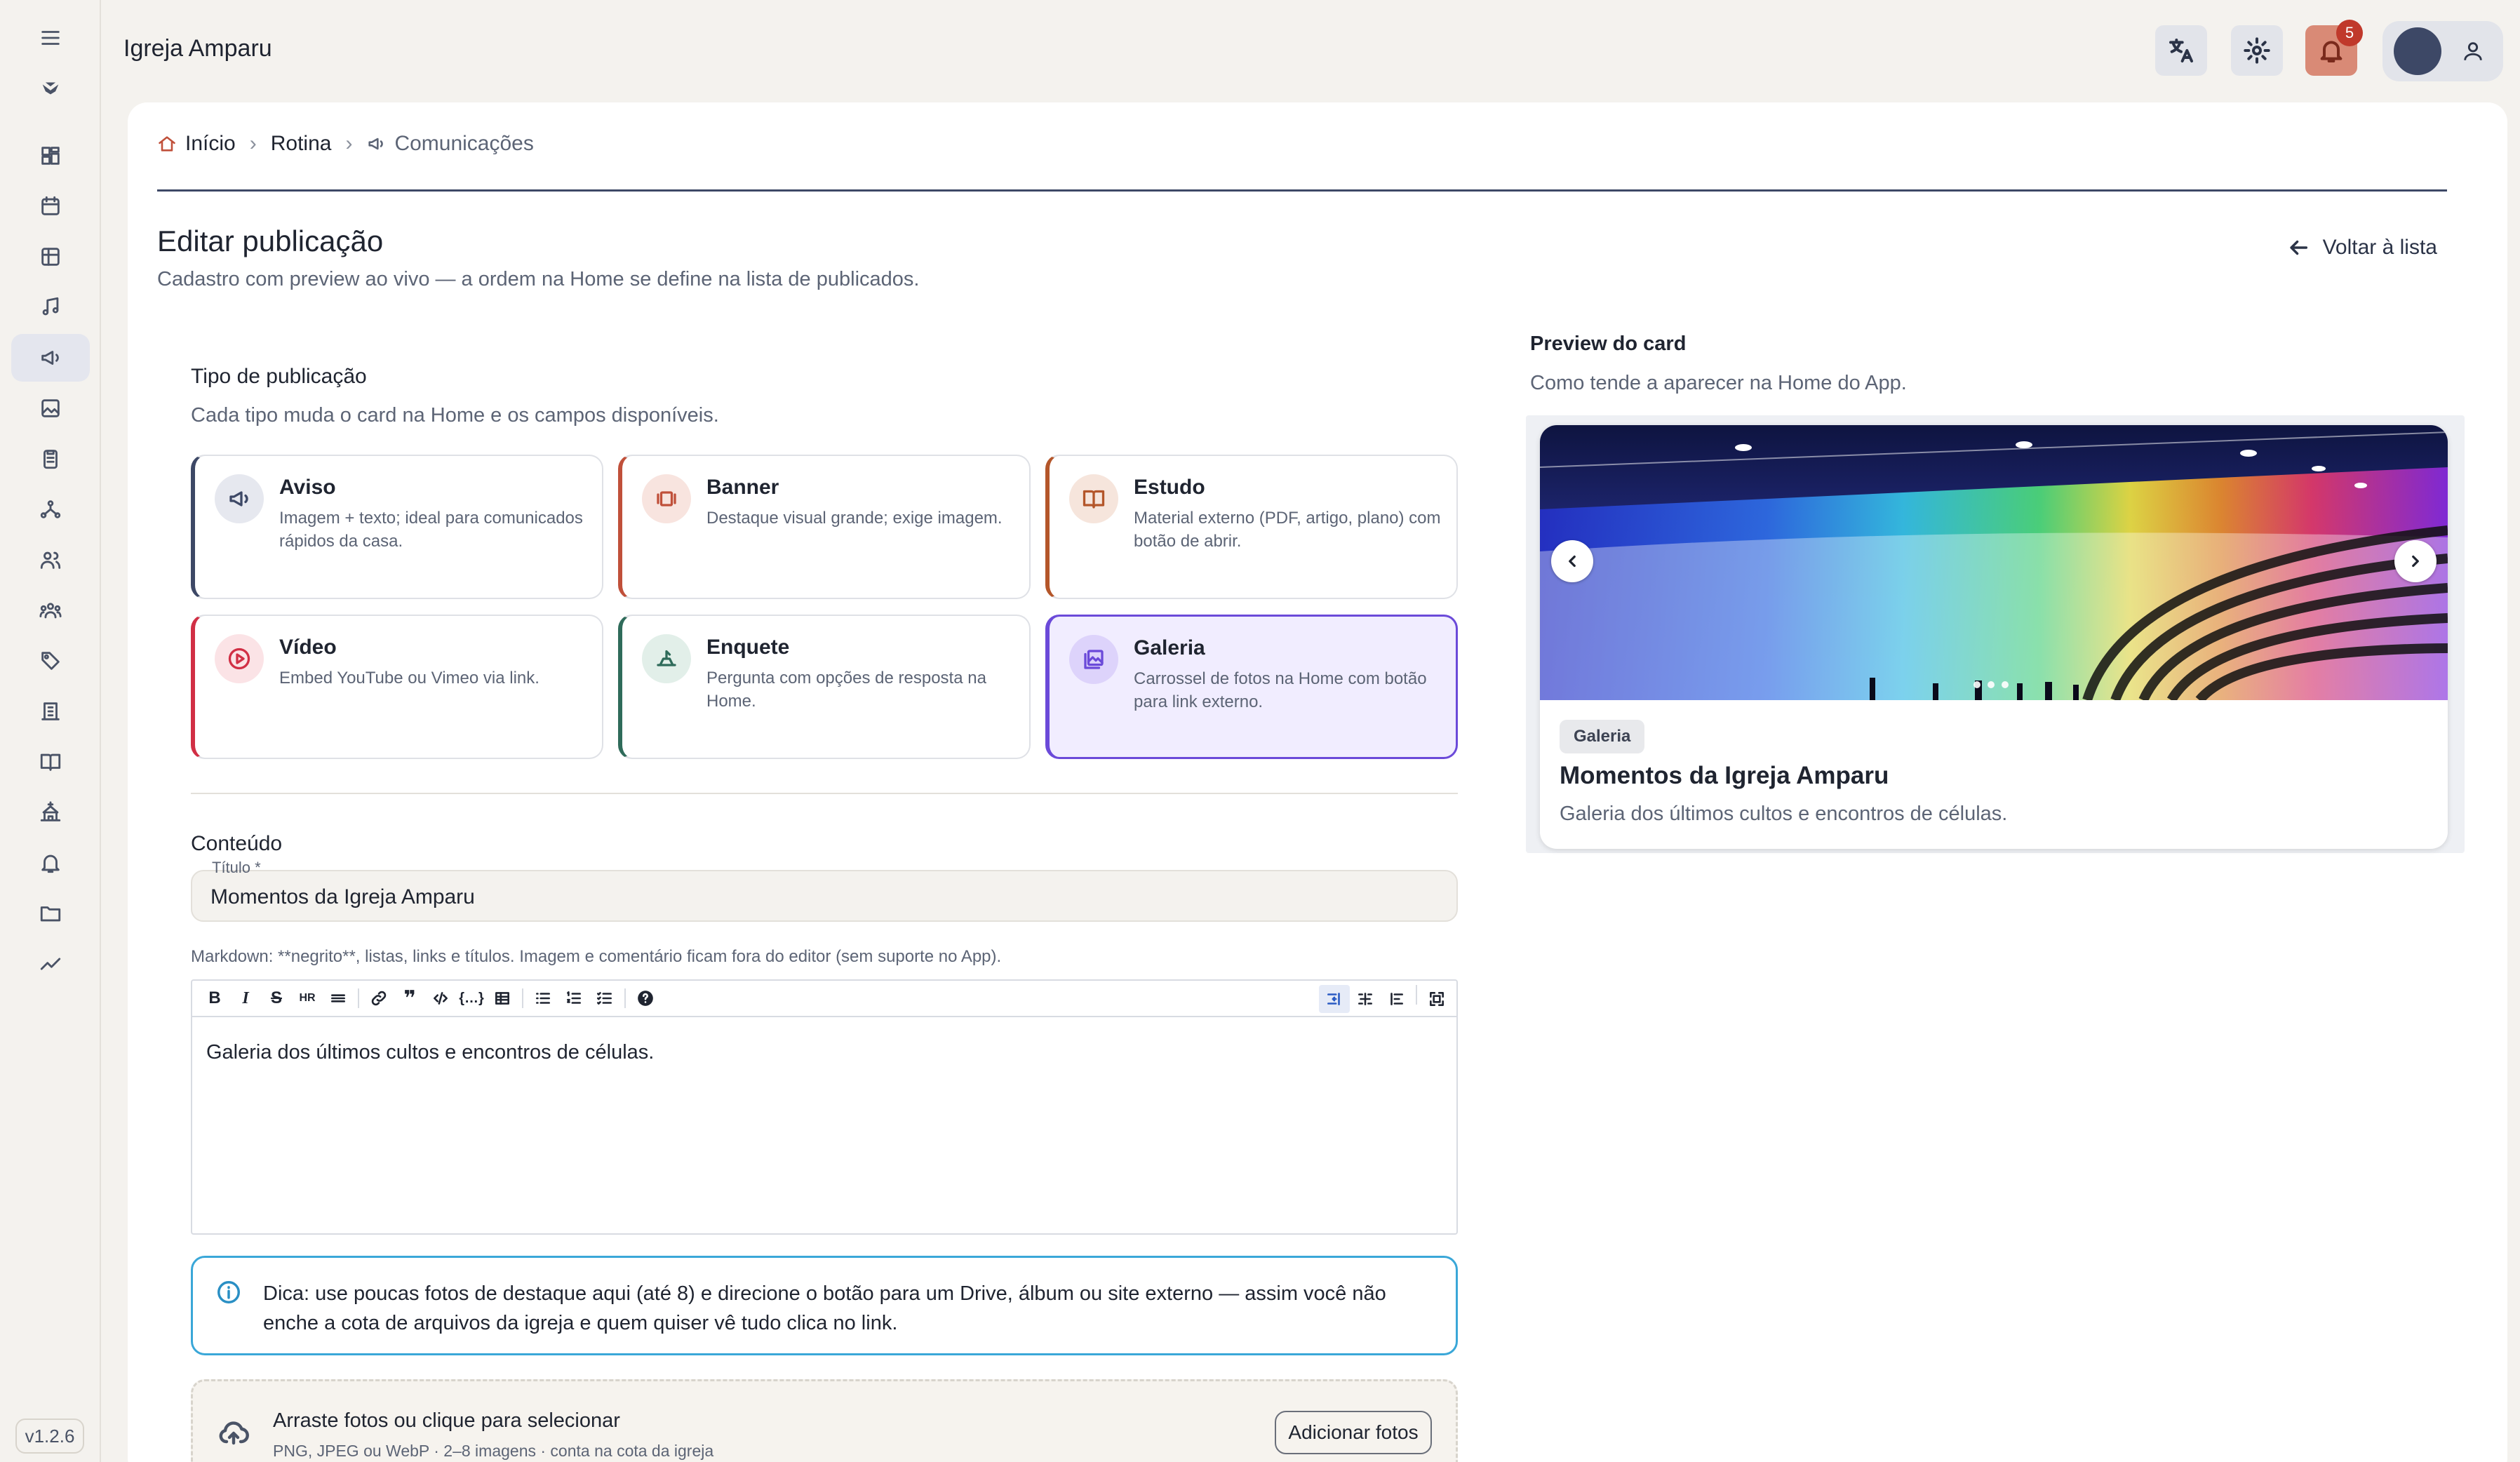  I want to click on translate-button, so click(2181, 51).